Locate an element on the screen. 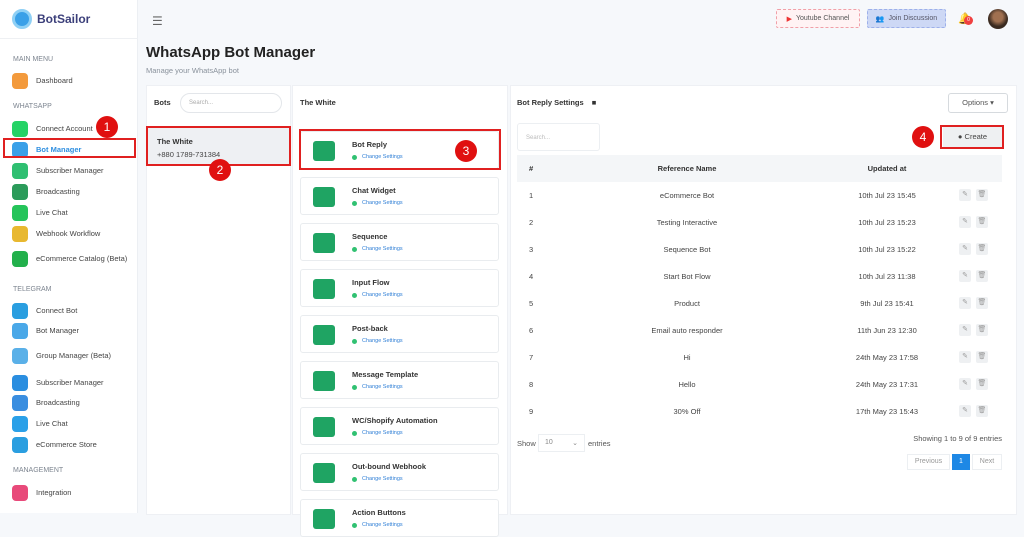  sidebar-item-ecommerce-store: eCommerce Store is located at coordinates (73, 445).